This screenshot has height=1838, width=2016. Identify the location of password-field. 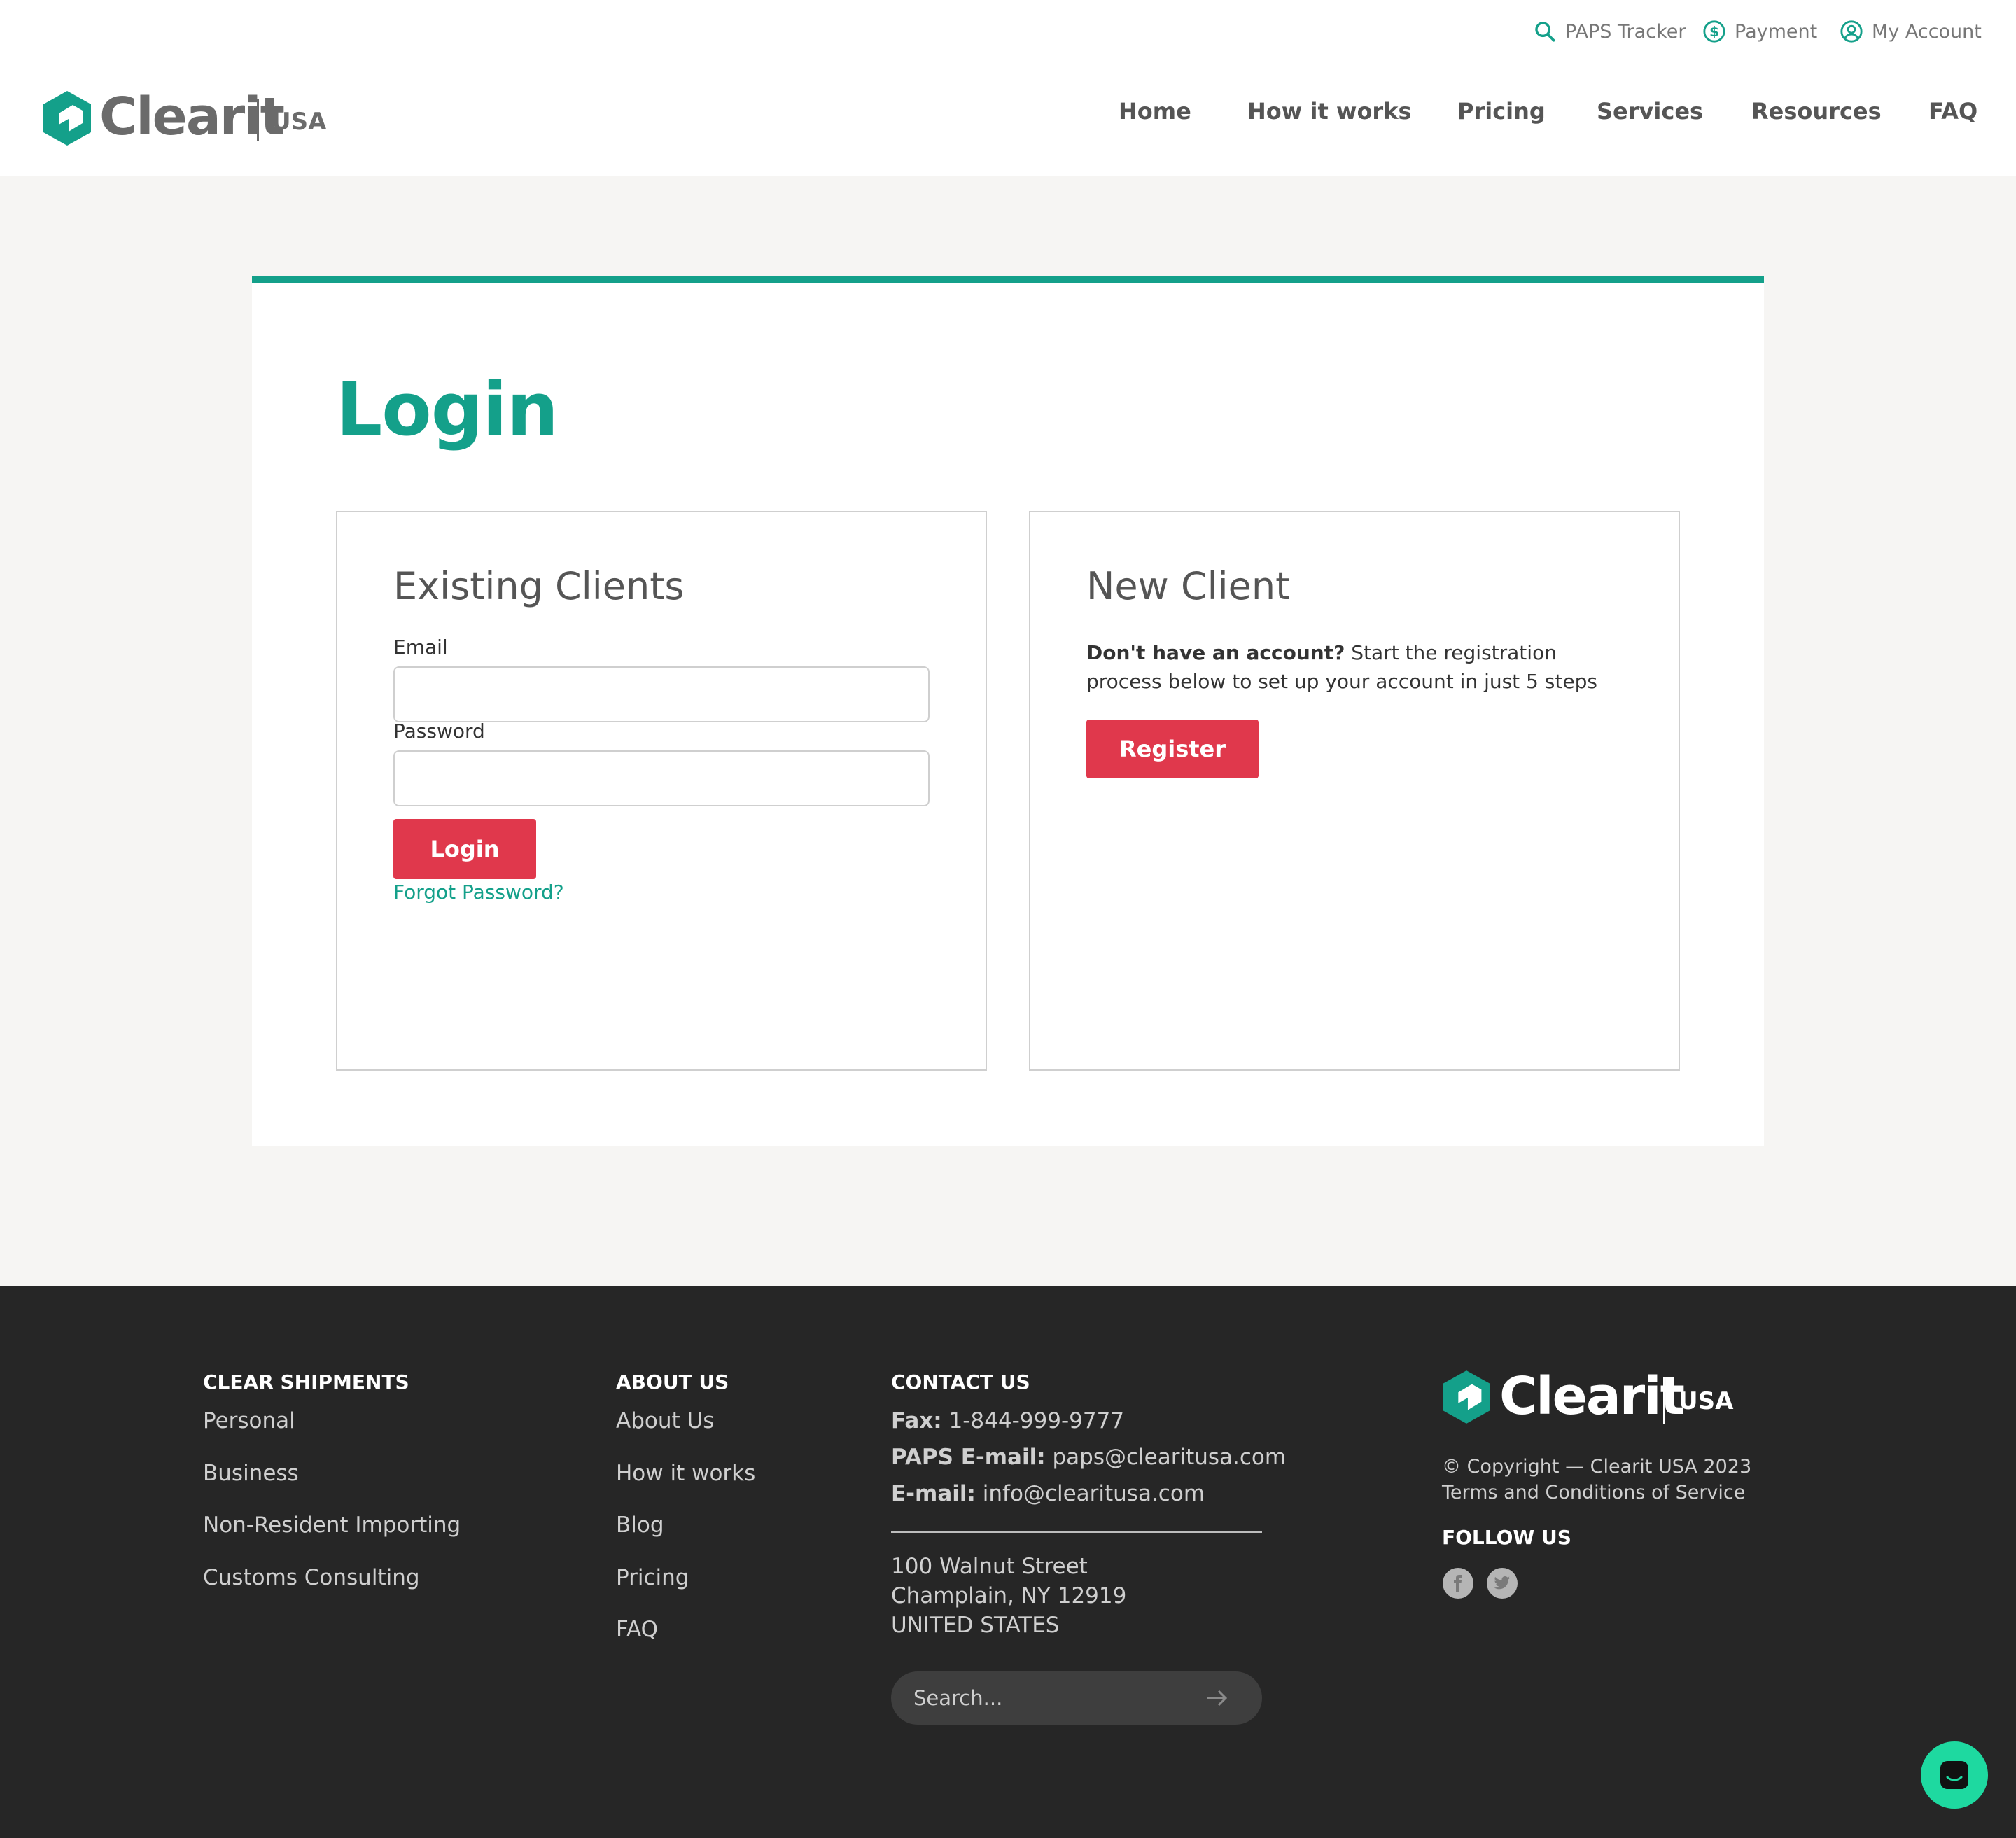
(661, 778).